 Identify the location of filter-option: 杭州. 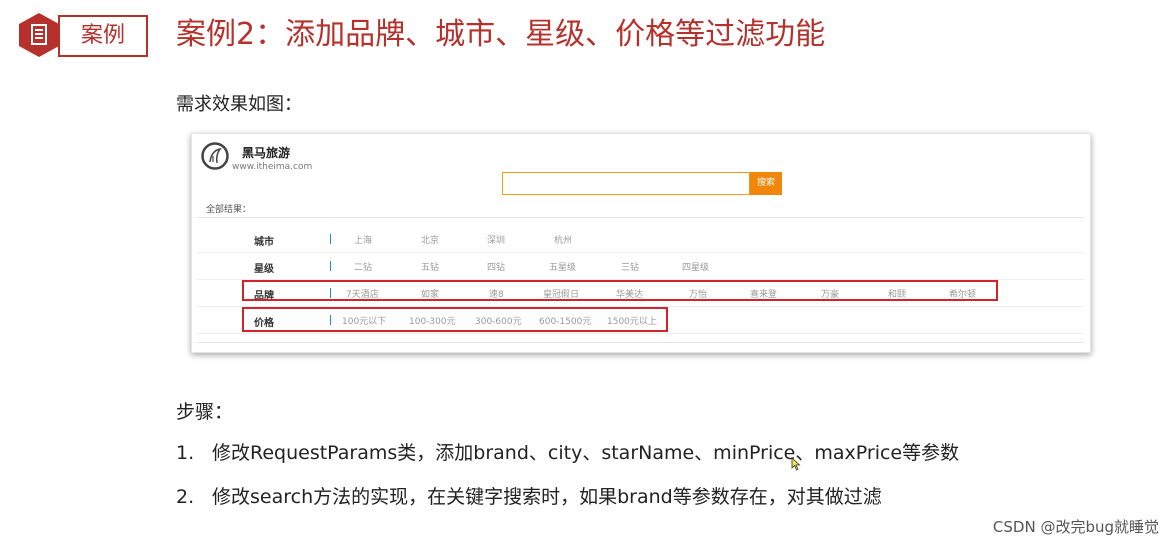
(563, 239).